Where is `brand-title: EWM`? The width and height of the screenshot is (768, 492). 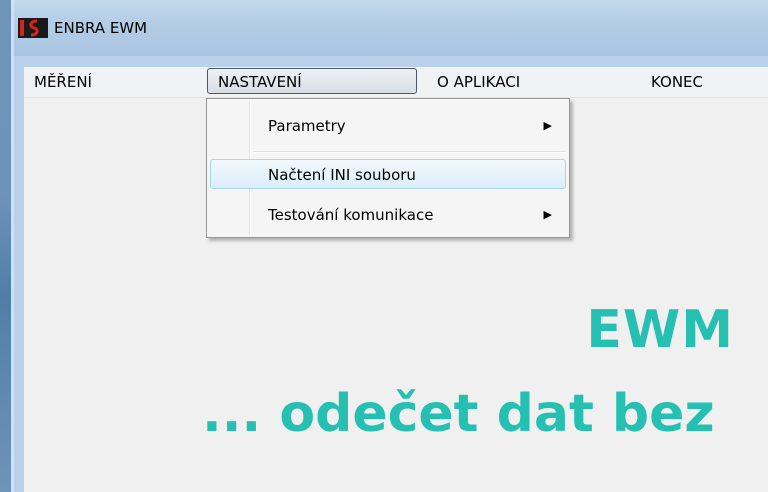
brand-title: EWM is located at coordinates (660, 330).